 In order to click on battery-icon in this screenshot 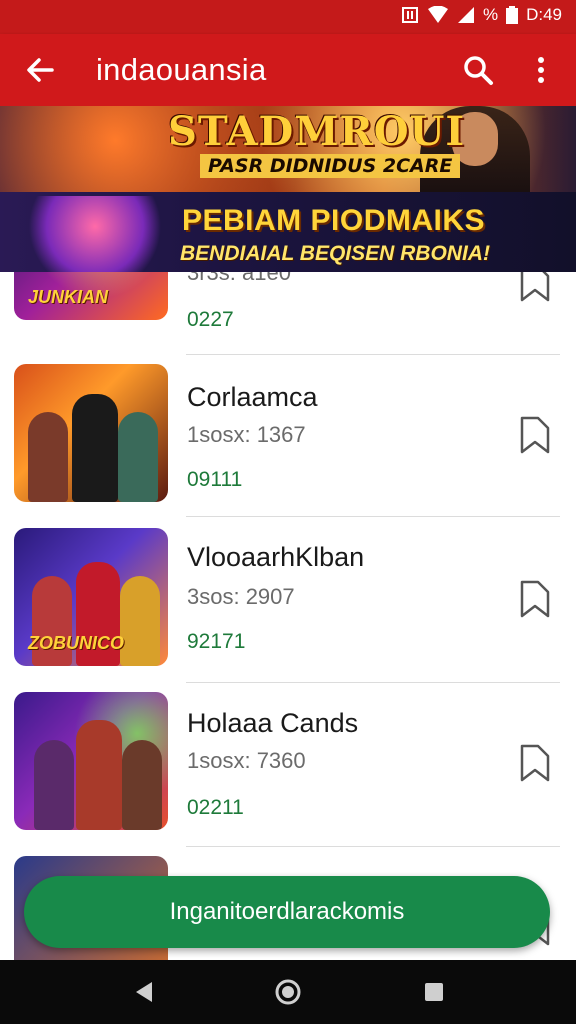, I will do `click(512, 15)`.